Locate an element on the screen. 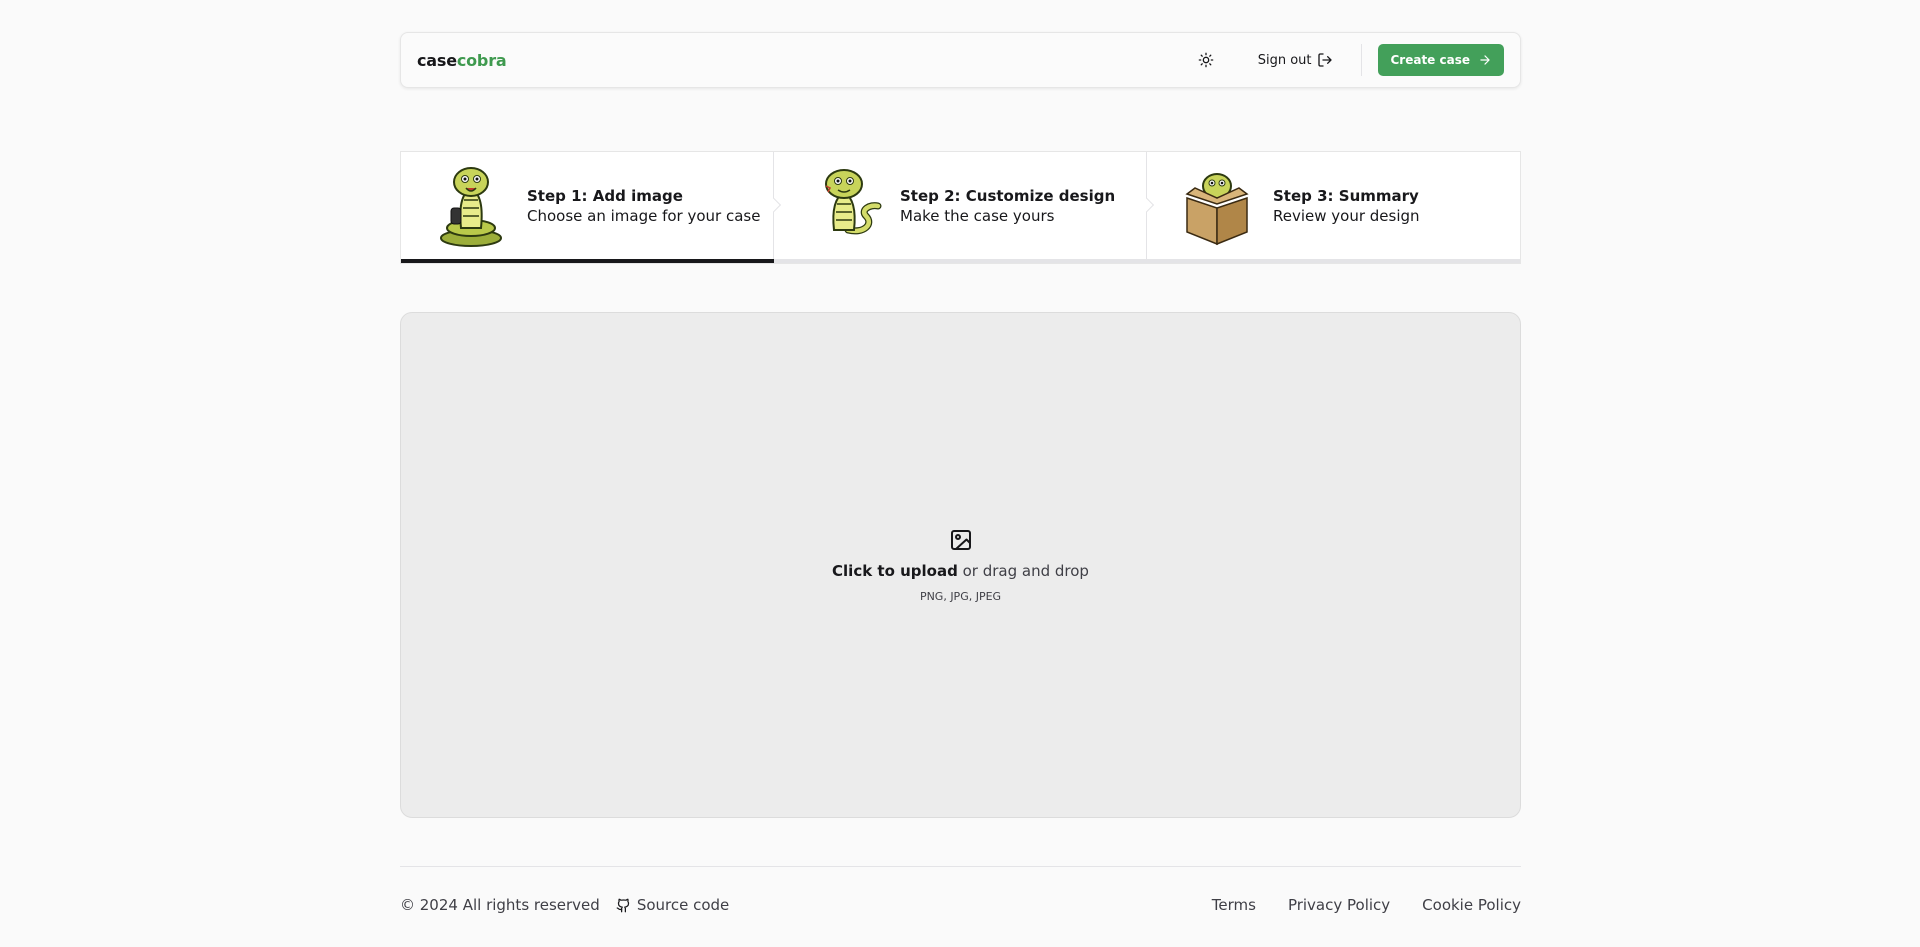 The image size is (1920, 947). logo-text-cobra: cobra is located at coordinates (481, 60).